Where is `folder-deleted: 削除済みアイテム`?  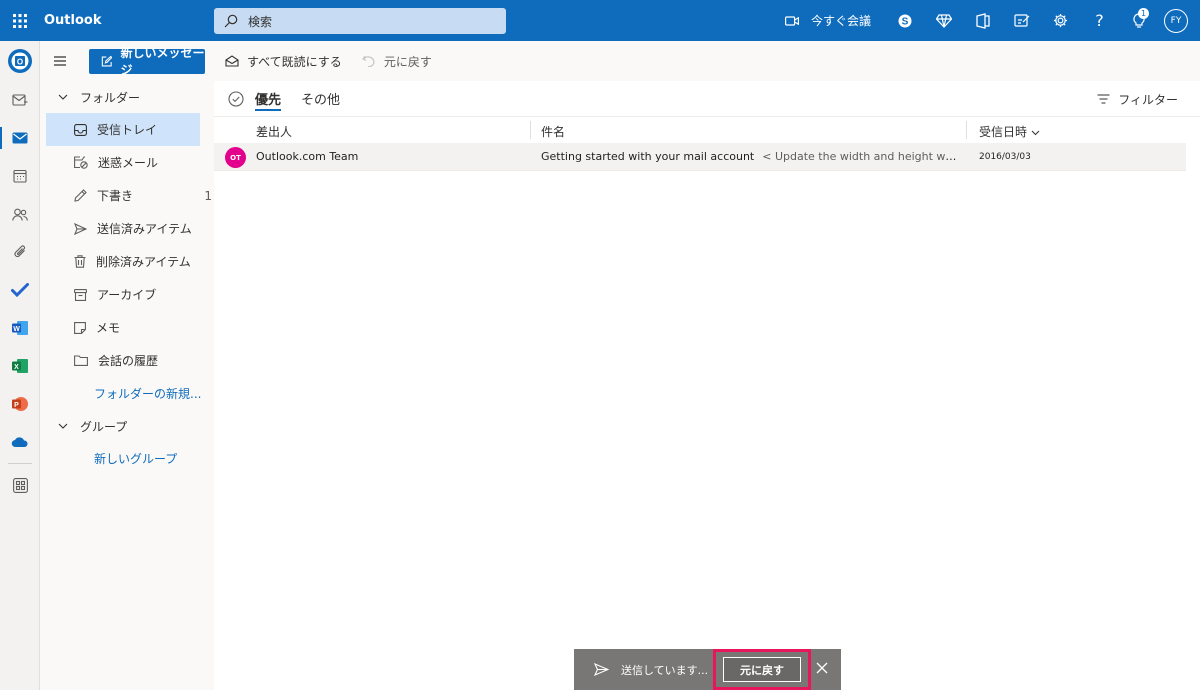 folder-deleted: 削除済みアイテム is located at coordinates (123, 261).